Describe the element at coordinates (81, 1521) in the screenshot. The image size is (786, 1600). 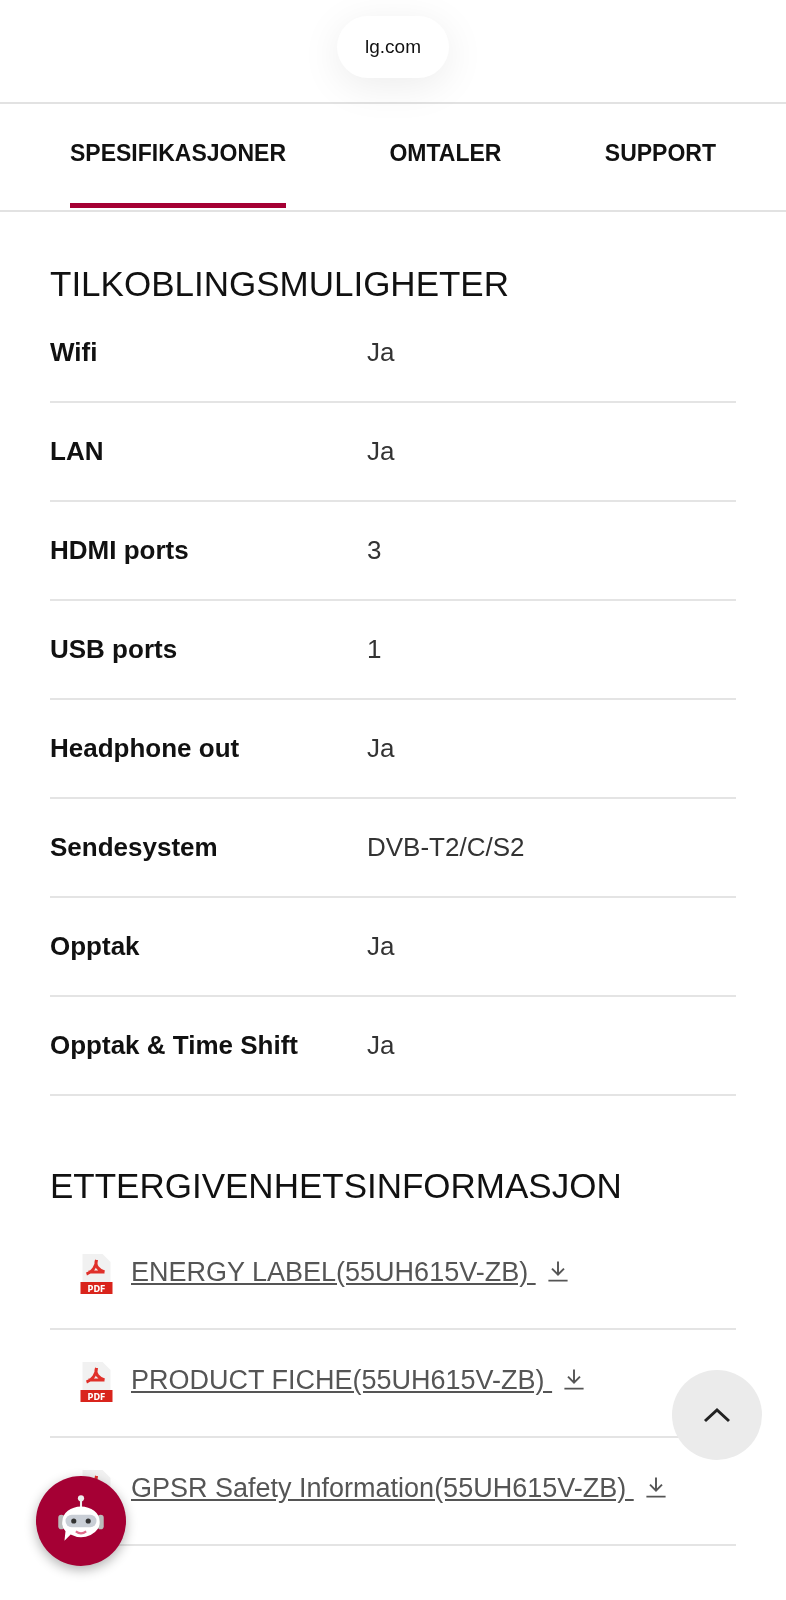
I see `chatbot-button` at that location.